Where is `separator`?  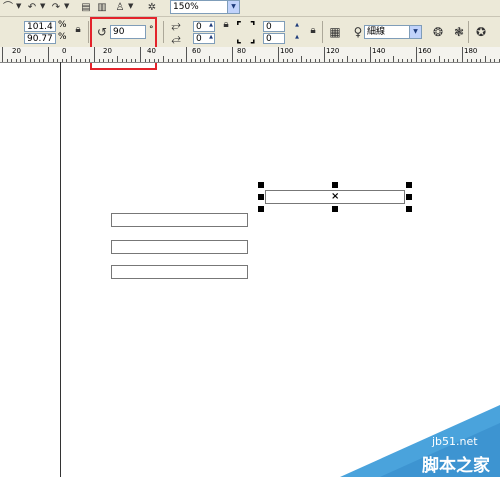
separator is located at coordinates (88, 32).